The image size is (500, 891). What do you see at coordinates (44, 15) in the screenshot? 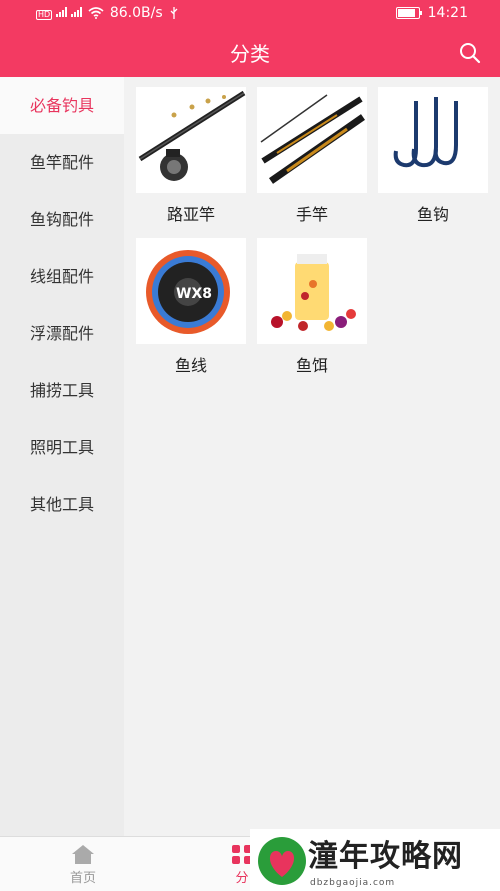
I see `hd-icon: HD` at bounding box center [44, 15].